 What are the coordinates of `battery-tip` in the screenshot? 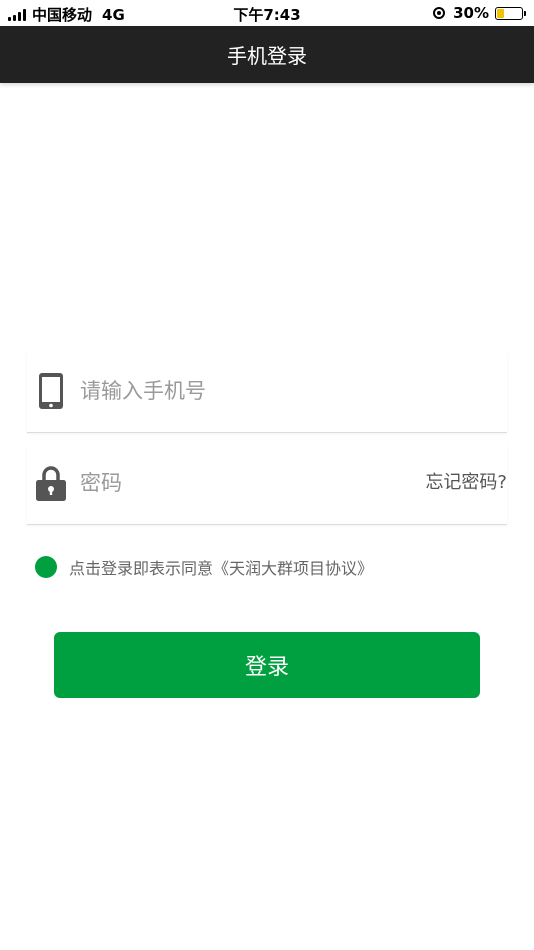 It's located at (525, 13).